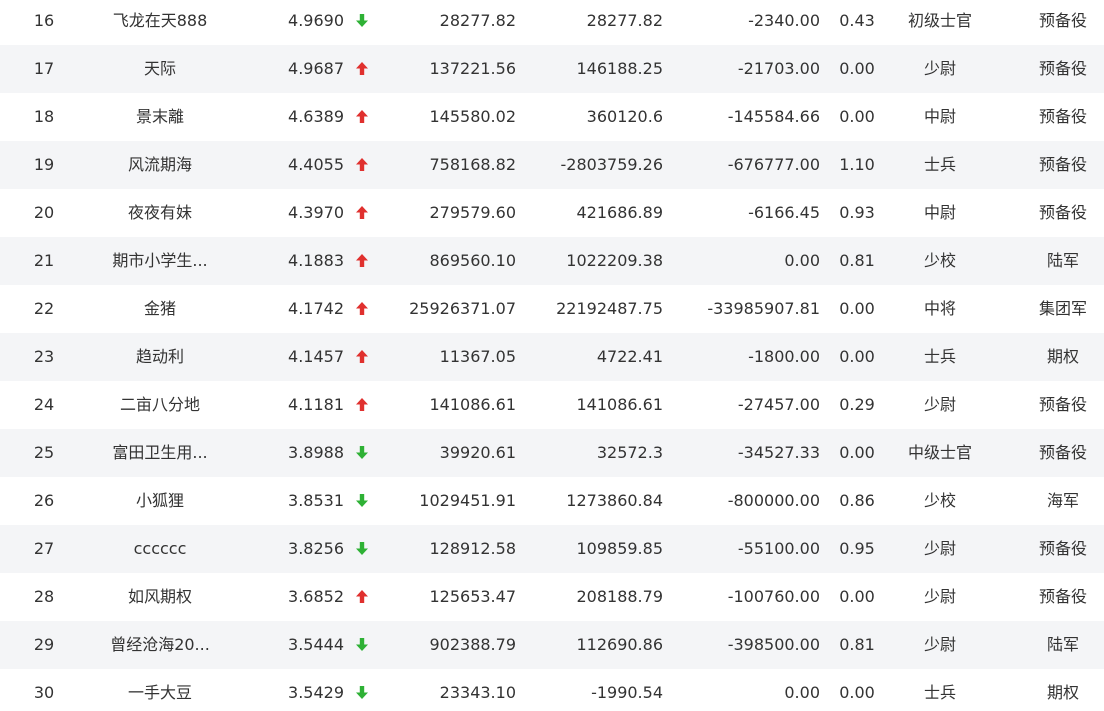 Image resolution: width=1104 pixels, height=711 pixels. I want to click on score-cell: 4.1742, so click(316, 308).